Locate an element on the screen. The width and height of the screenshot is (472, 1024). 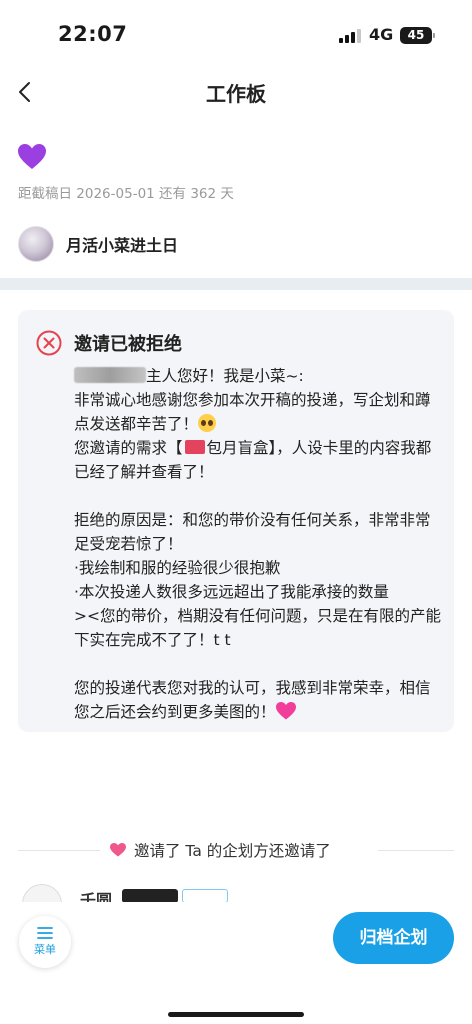
pink-heart-icon is located at coordinates (285, 711).